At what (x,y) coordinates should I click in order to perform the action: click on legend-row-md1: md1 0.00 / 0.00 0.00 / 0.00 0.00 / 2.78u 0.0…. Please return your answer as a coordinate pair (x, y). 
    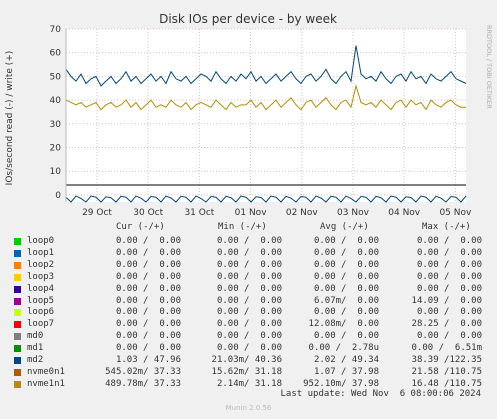
    Looking at the image, I should click on (248, 349).